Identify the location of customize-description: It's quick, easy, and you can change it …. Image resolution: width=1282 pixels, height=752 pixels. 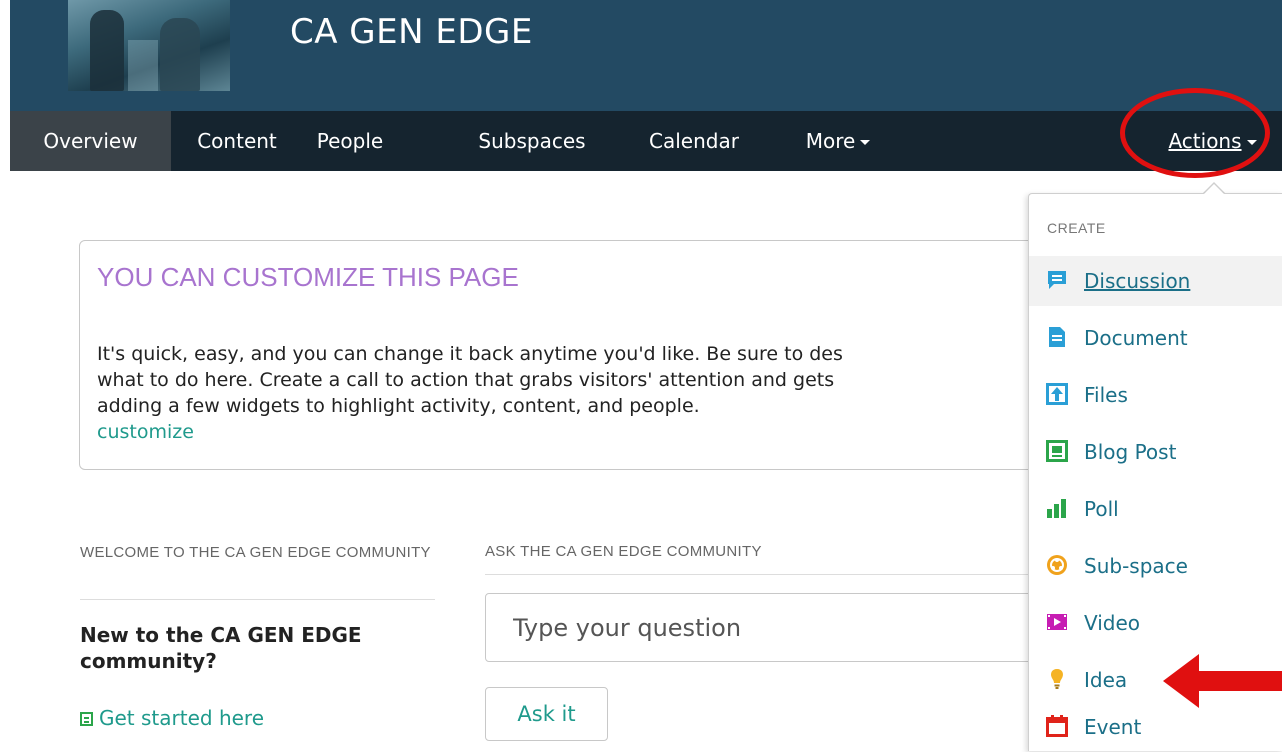
(567, 393).